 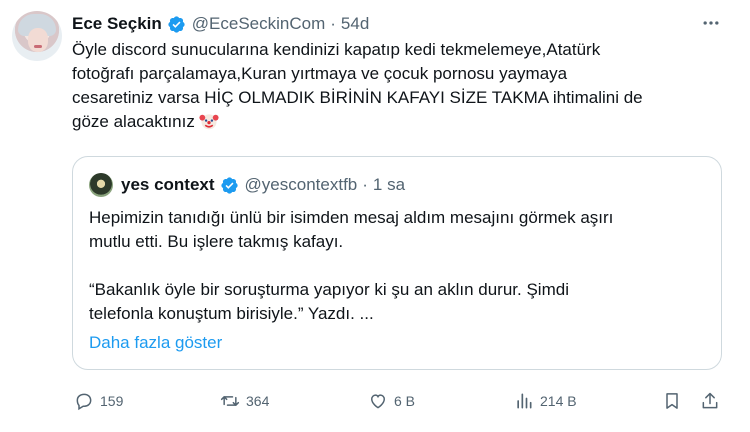 What do you see at coordinates (84, 402) in the screenshot?
I see `reply-icon` at bounding box center [84, 402].